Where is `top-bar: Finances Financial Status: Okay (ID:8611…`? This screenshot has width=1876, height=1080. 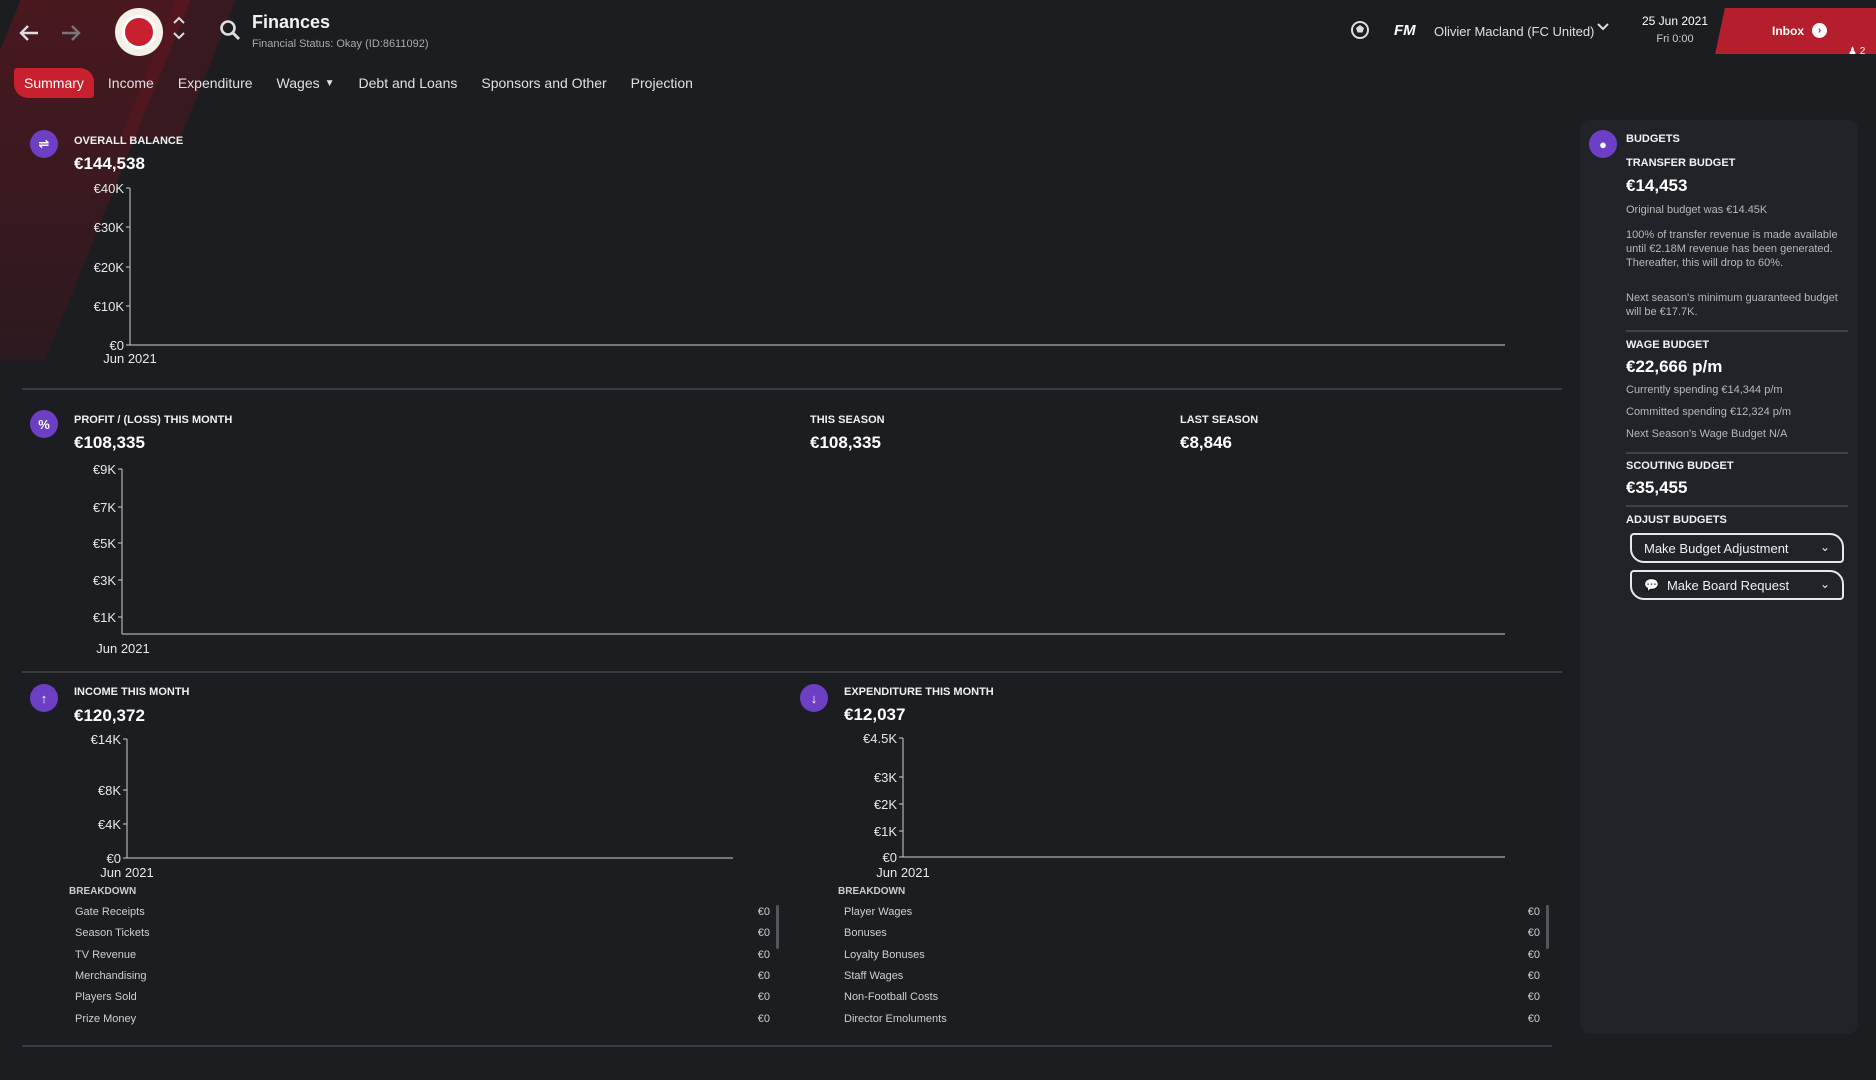
top-bar: Finances Financial Status: Okay (ID:8611… is located at coordinates (938, 35).